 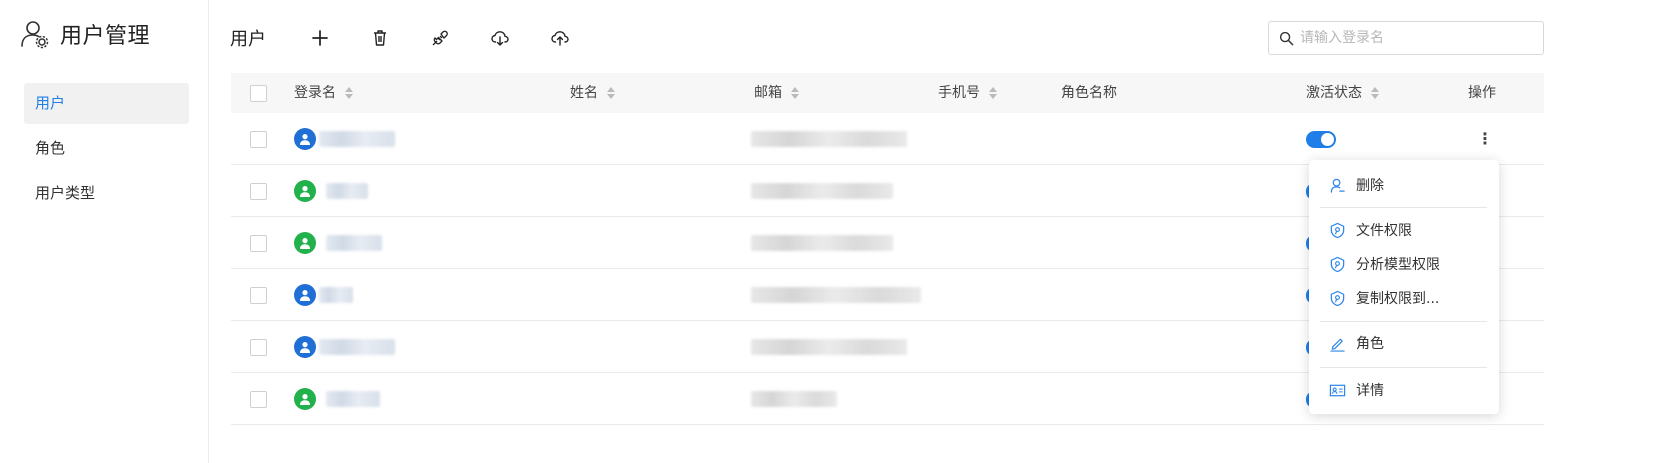 I want to click on header-email: 邮箱, so click(x=776, y=93).